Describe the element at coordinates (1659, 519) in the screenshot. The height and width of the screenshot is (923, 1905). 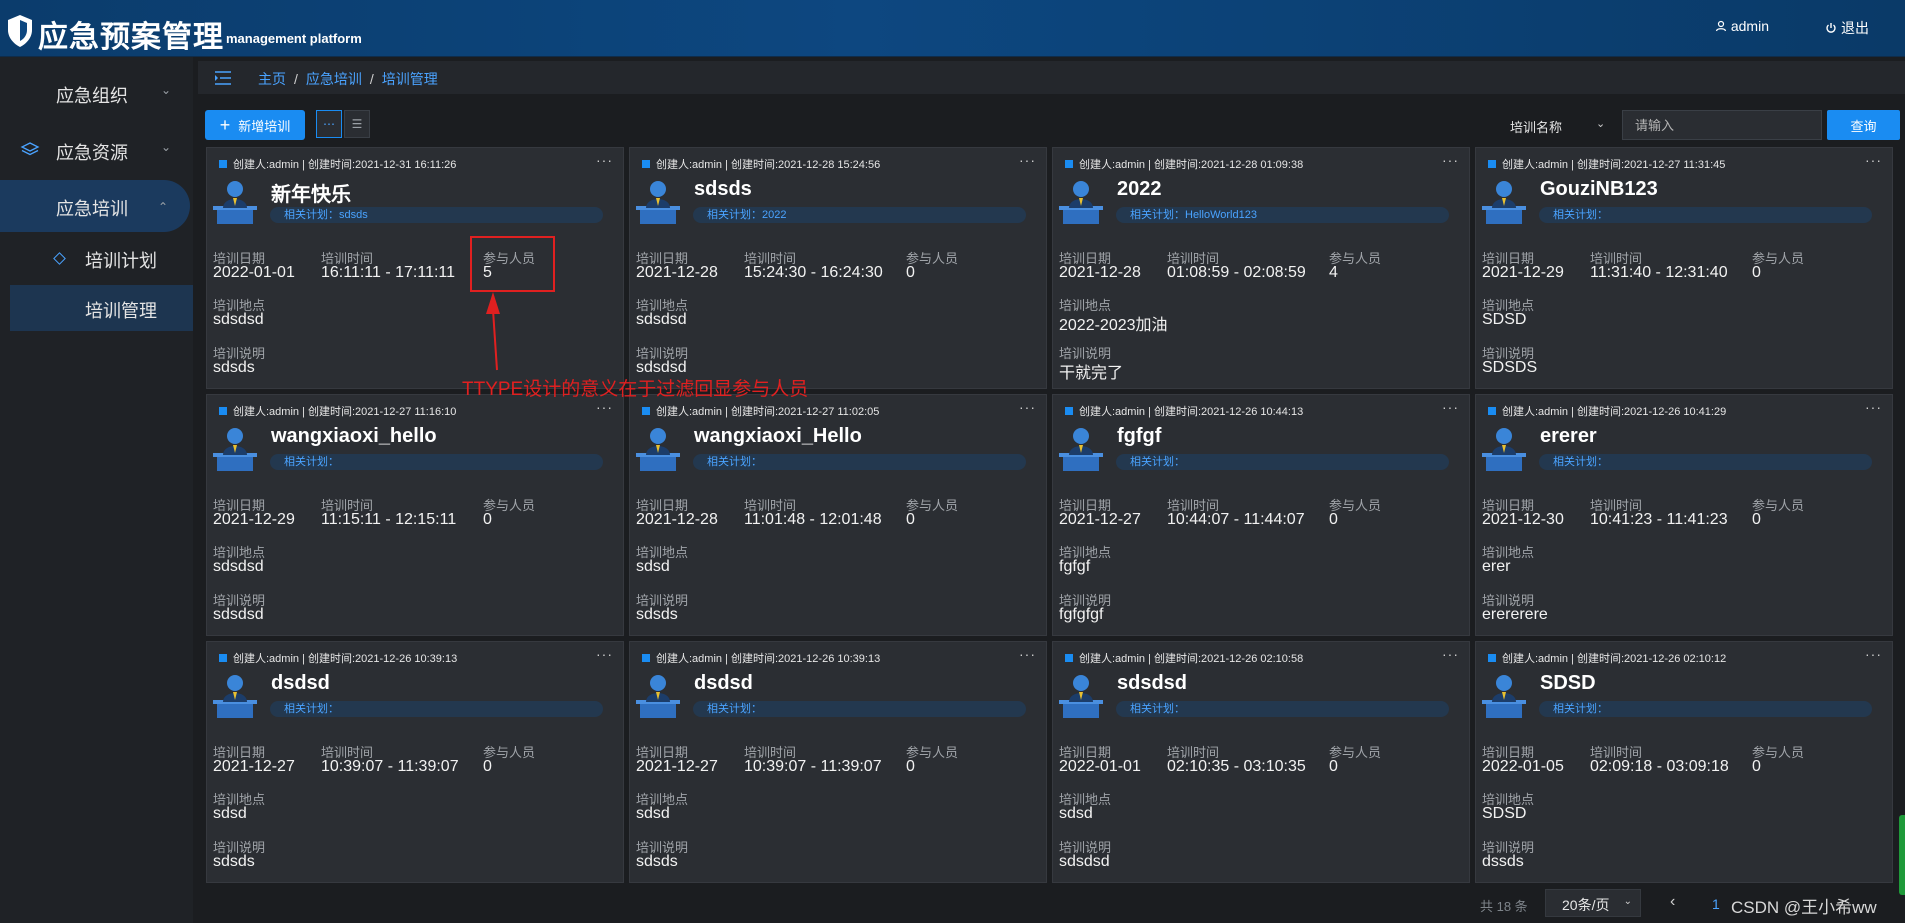
I see `card-value-time: 10:41:23 - 11:41:23` at that location.